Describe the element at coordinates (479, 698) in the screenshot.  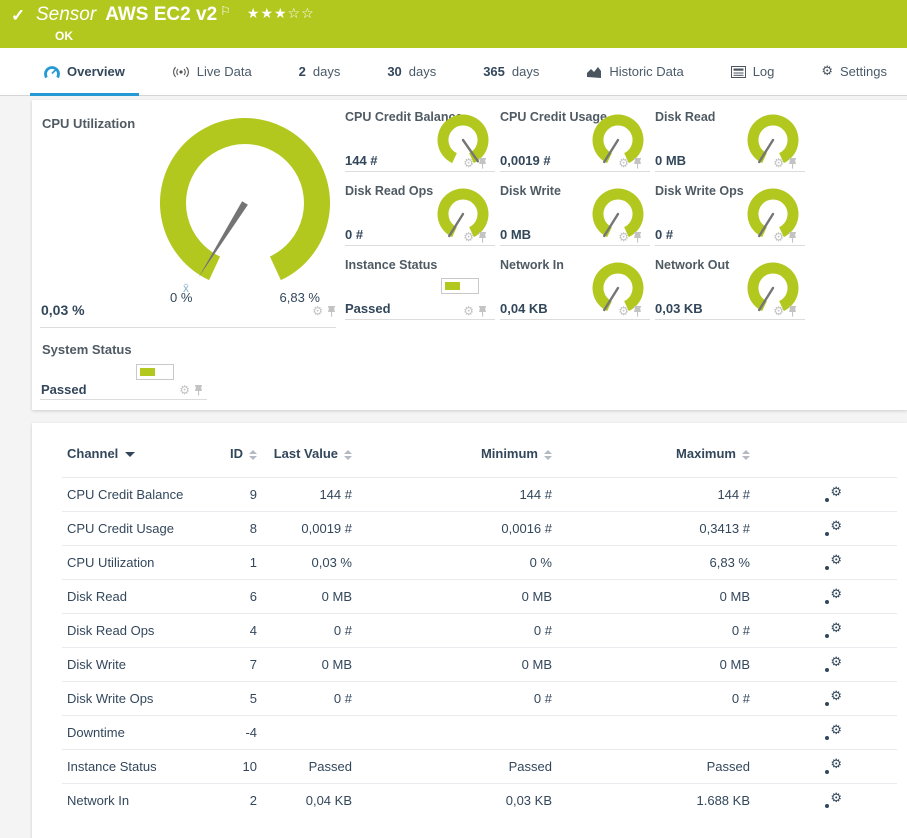
I see `table-row-disk-write-ops: Disk Write Ops 5 0 #0 #0 # ⚙` at that location.